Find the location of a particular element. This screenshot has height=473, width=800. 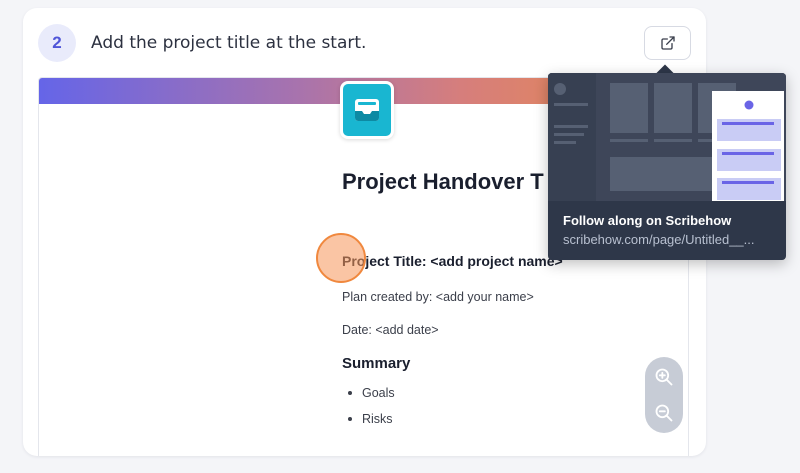

zoom-controls is located at coordinates (664, 395).